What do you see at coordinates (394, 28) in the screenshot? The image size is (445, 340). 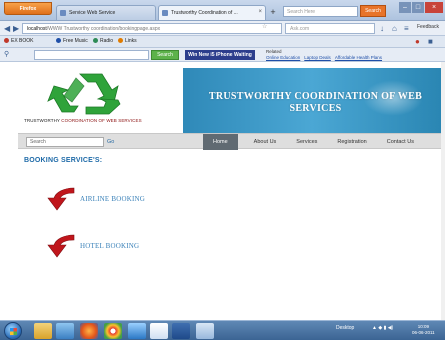 I see `home-icon: ⌂` at bounding box center [394, 28].